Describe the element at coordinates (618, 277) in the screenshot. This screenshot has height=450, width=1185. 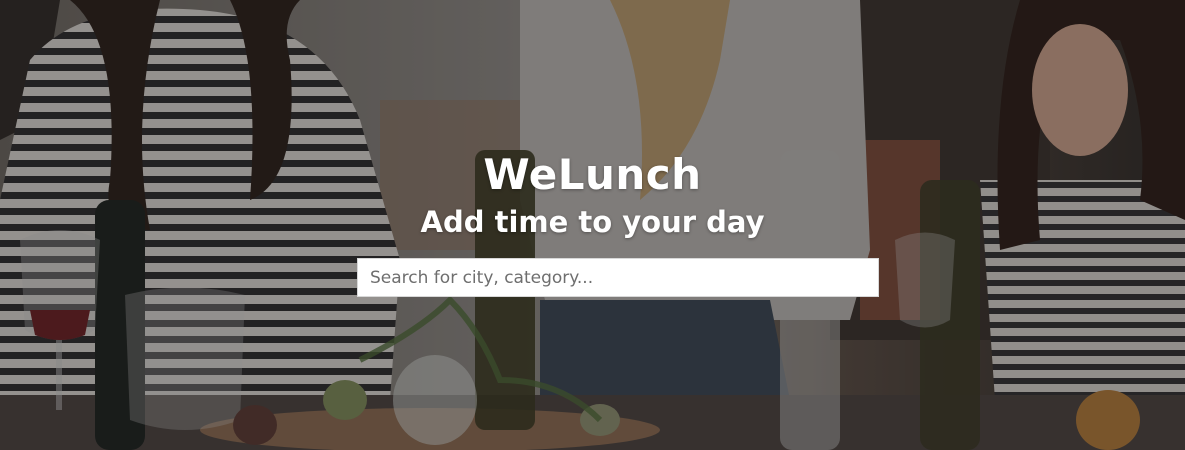
I see `search-input` at that location.